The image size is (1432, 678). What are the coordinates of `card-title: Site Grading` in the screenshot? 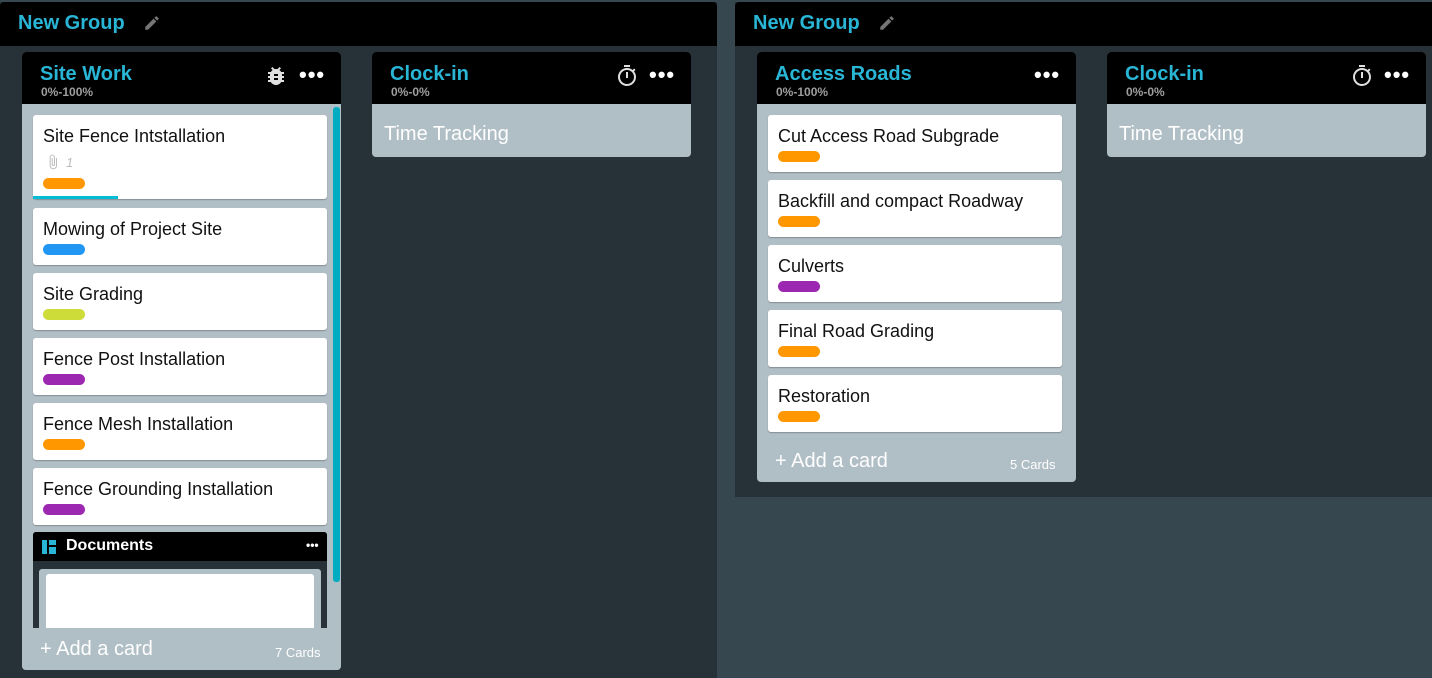 It's located at (93, 294).